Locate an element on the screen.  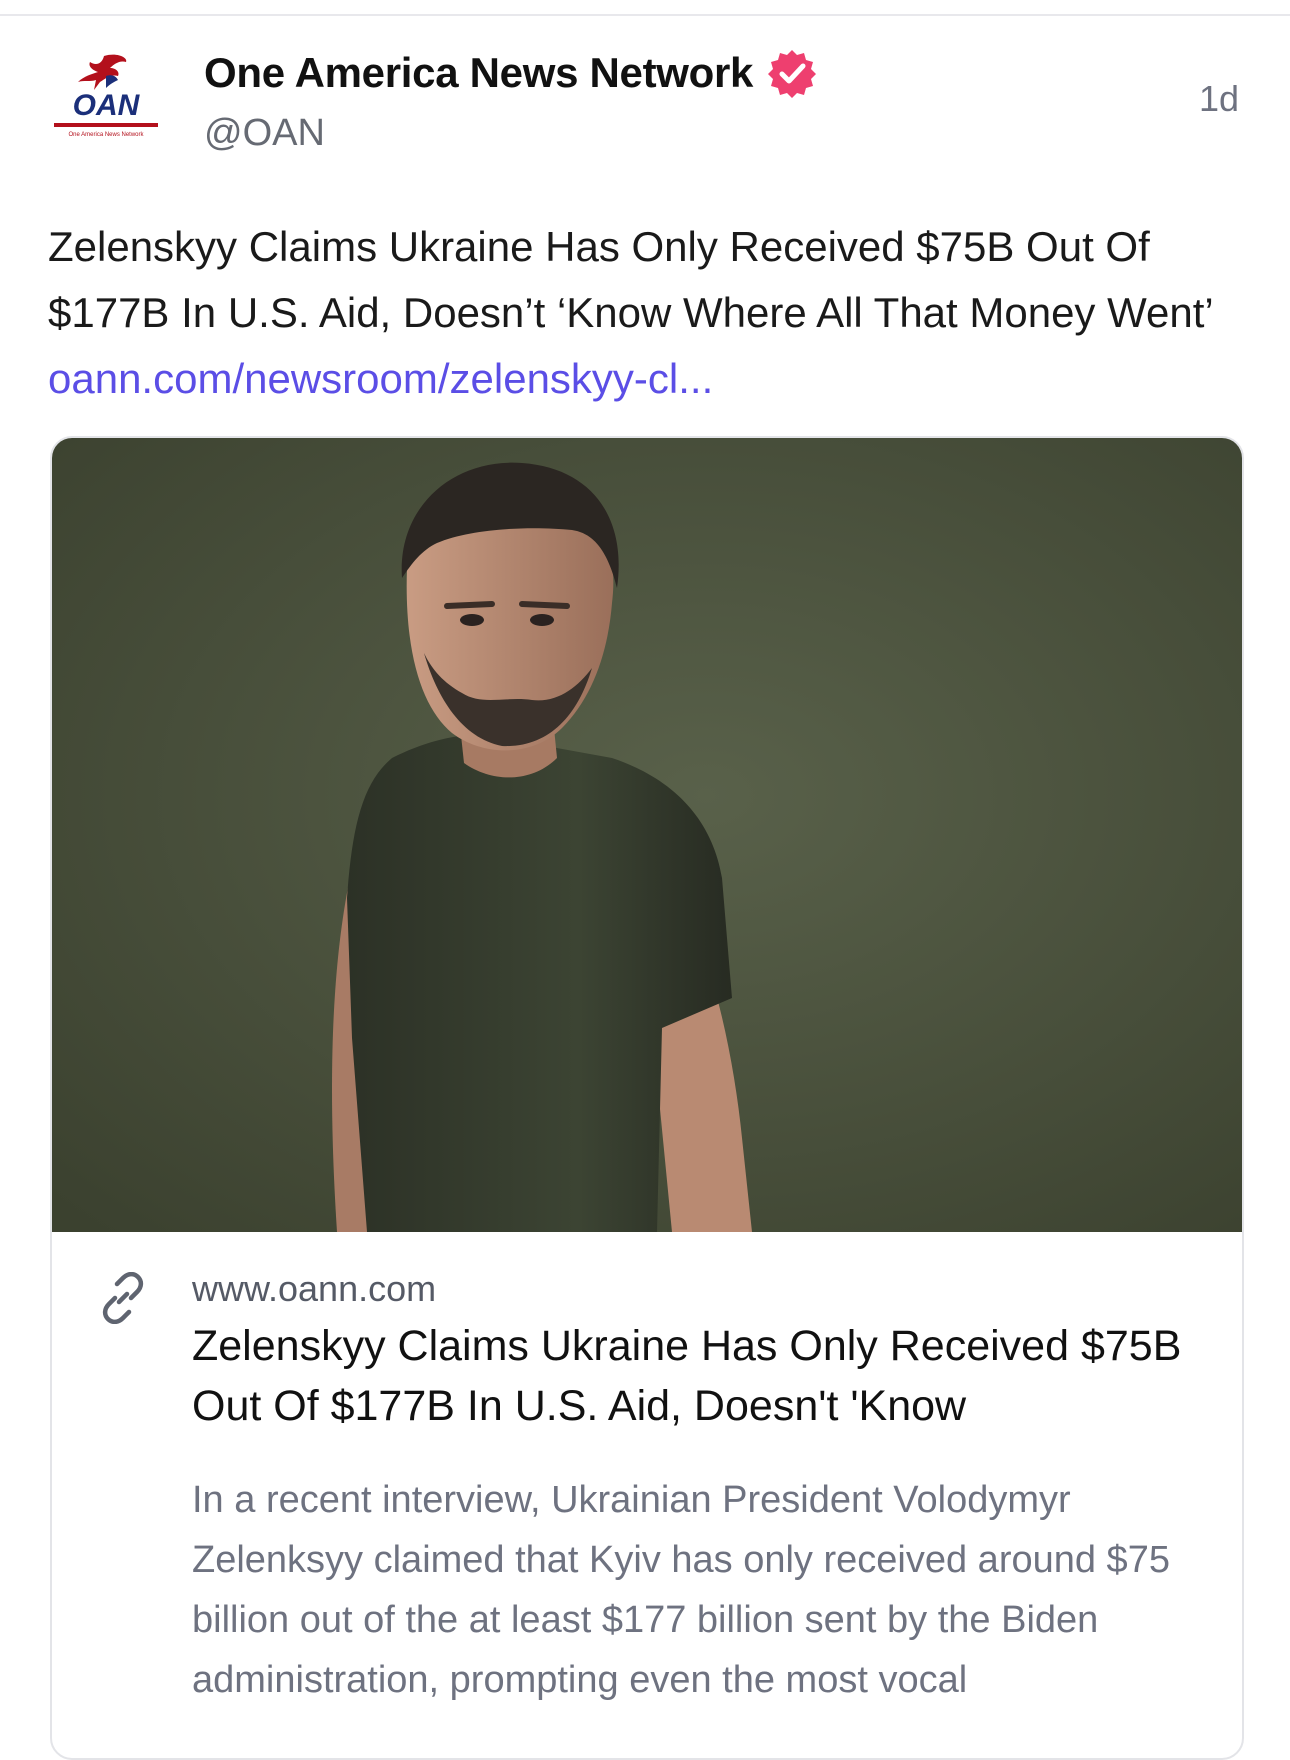
top-divider is located at coordinates (645, 8).